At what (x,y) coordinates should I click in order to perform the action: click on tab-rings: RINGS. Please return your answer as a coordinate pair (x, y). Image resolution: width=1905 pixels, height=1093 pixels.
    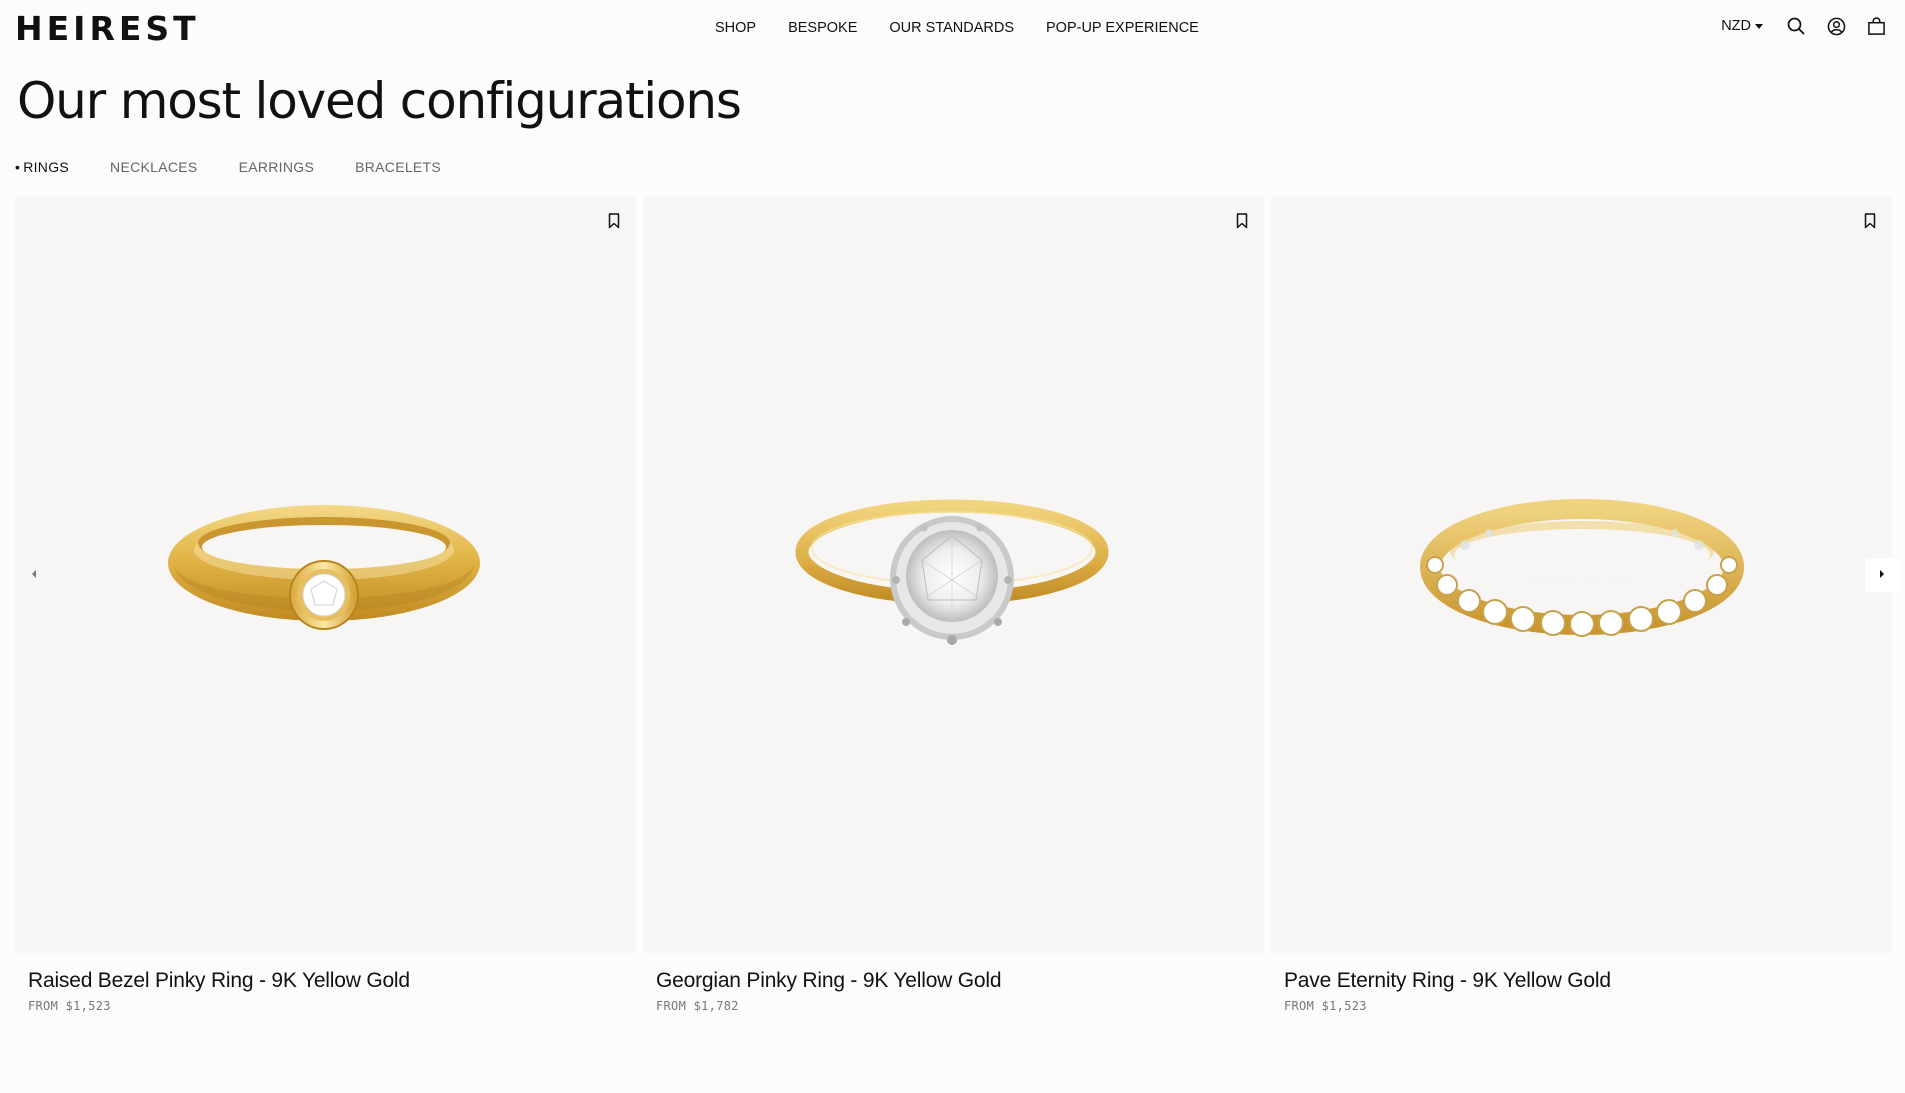
    Looking at the image, I should click on (42, 167).